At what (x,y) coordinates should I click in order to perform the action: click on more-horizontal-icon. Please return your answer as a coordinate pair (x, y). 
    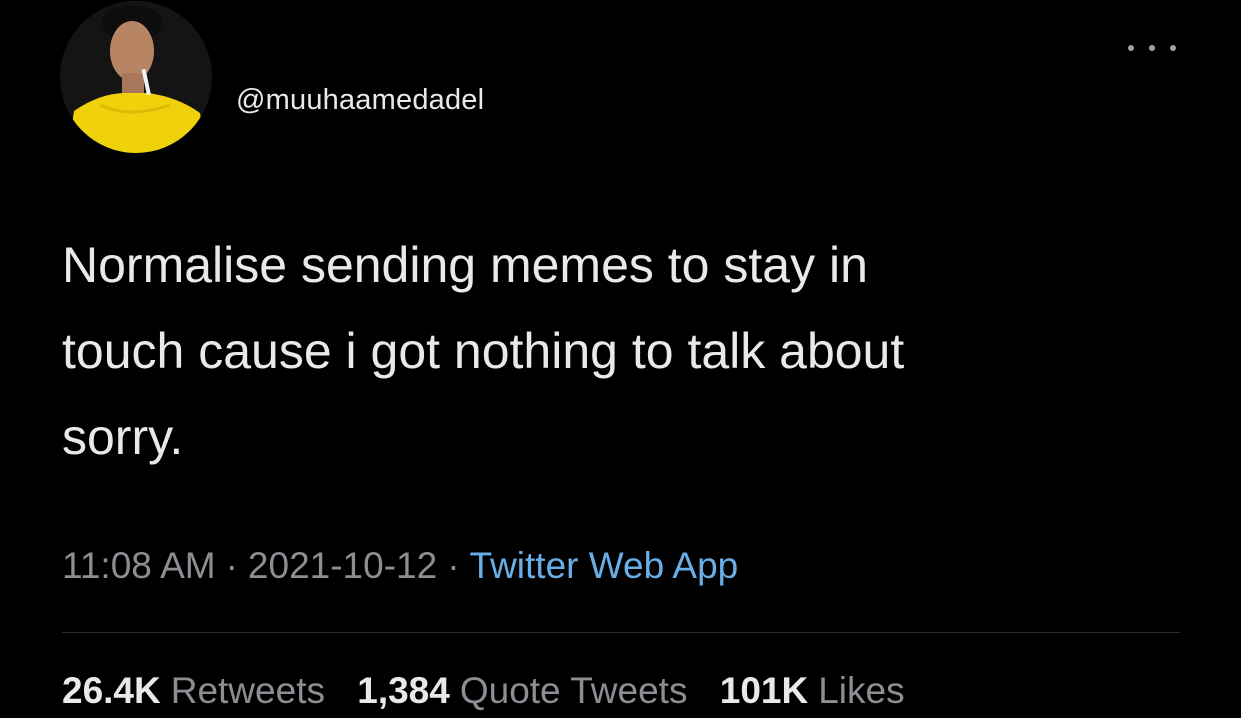
    Looking at the image, I should click on (1131, 48).